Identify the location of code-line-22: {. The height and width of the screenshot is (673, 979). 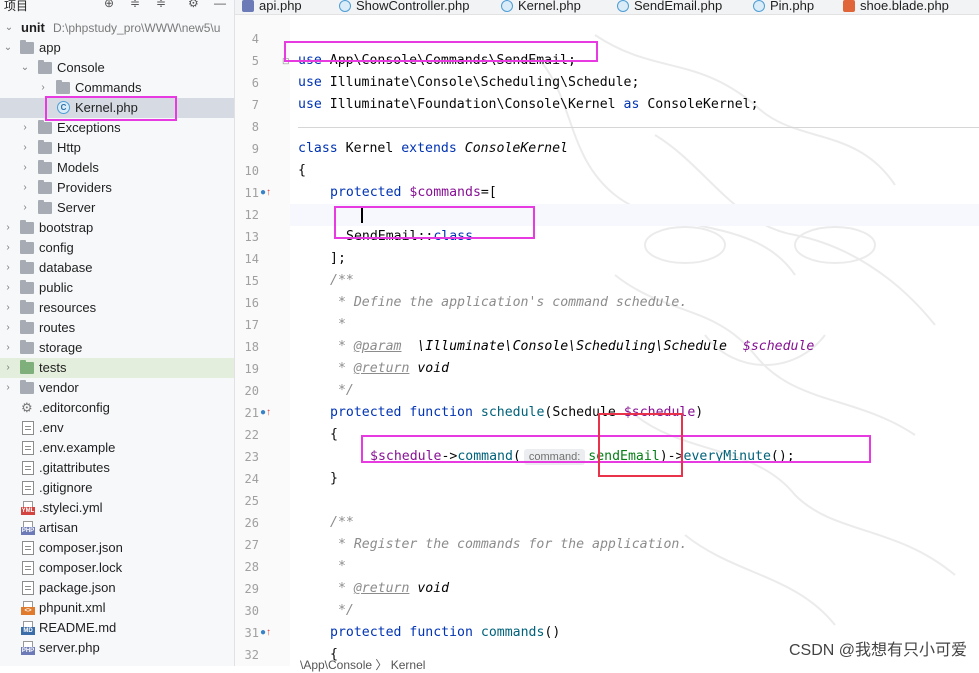
(334, 435).